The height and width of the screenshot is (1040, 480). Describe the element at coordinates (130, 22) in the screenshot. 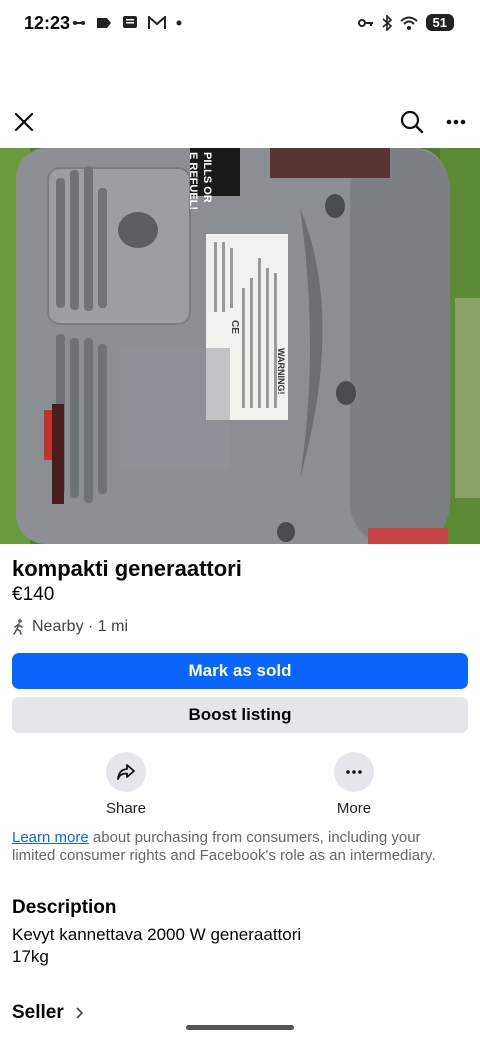

I see `message-notification-icon` at that location.